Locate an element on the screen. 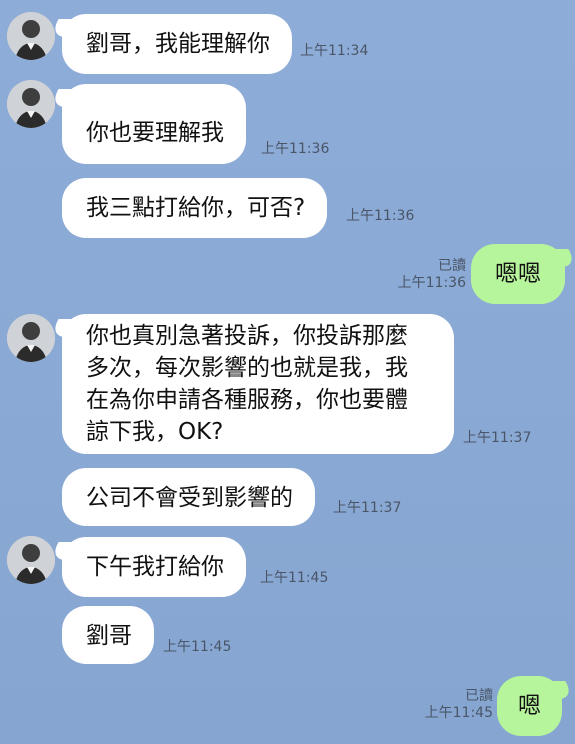 The width and height of the screenshot is (575, 744). timestamp-8: 上午11:45 is located at coordinates (197, 647).